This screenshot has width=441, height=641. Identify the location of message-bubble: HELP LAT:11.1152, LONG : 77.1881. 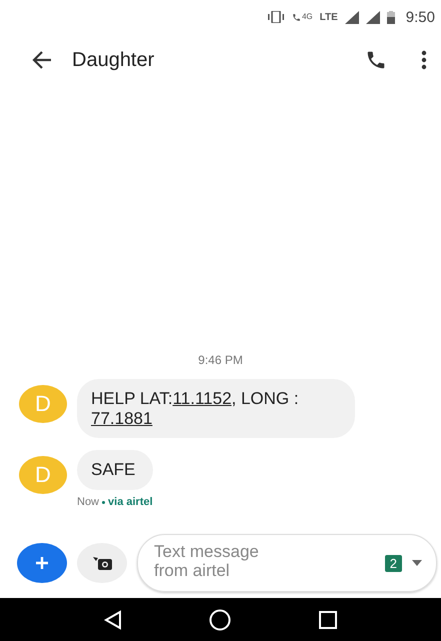
(216, 408).